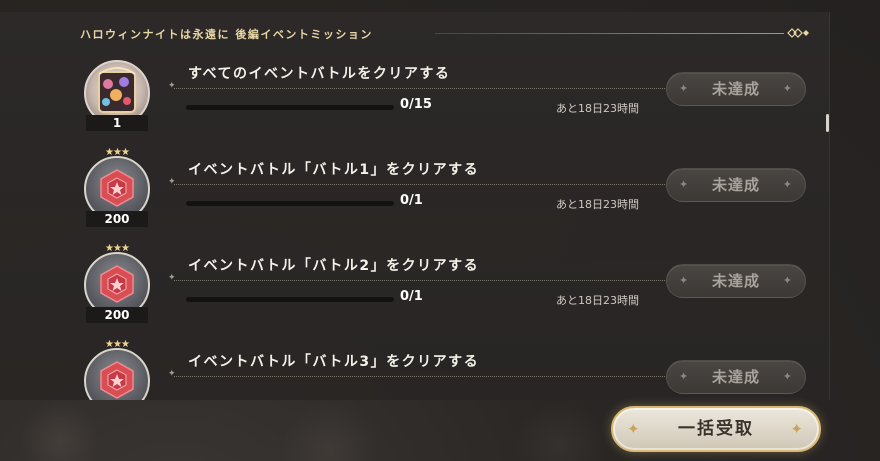  What do you see at coordinates (334, 362) in the screenshot?
I see `mission-title: イベントバトル「バトル3」をクリアする` at bounding box center [334, 362].